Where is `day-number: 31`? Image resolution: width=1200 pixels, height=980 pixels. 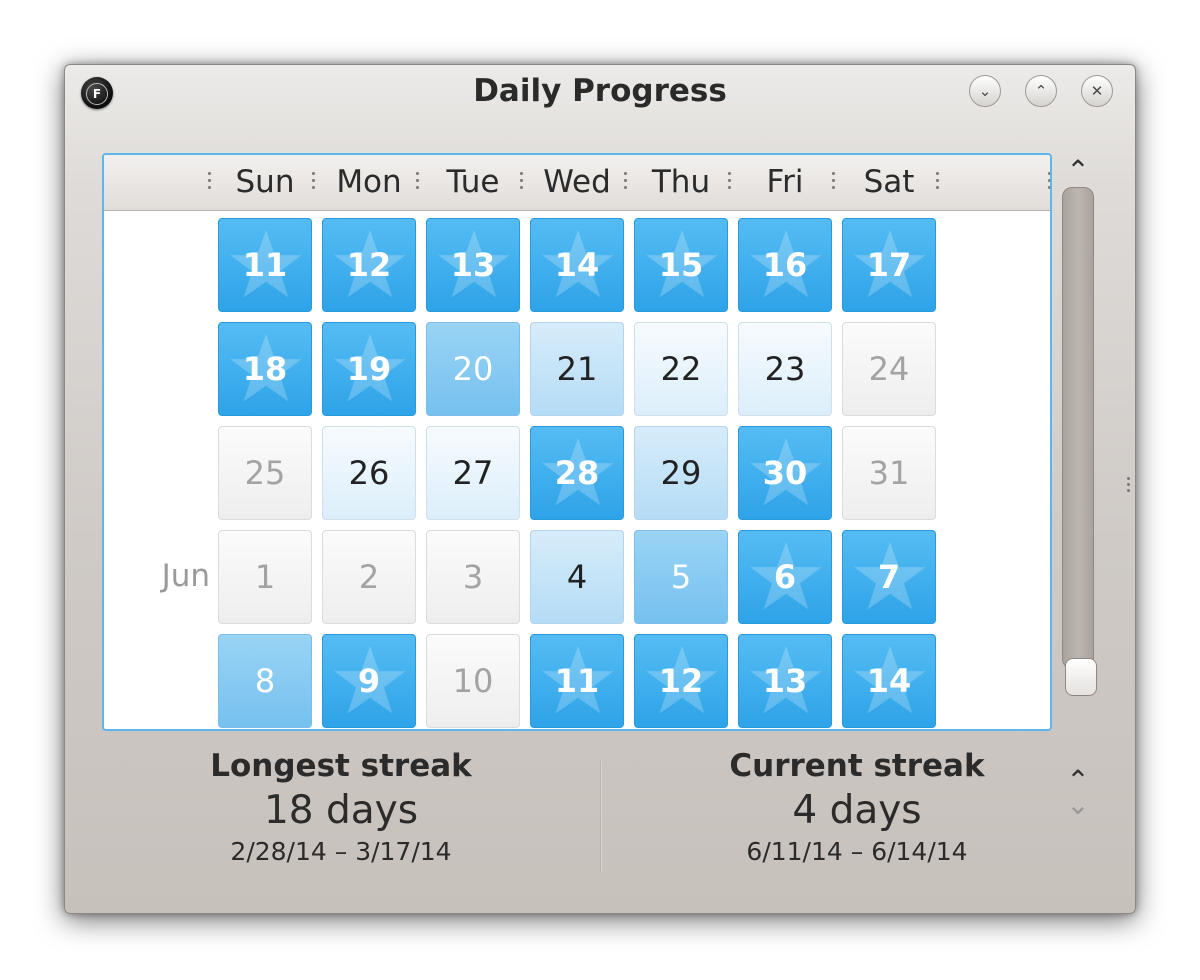
day-number: 31 is located at coordinates (889, 473).